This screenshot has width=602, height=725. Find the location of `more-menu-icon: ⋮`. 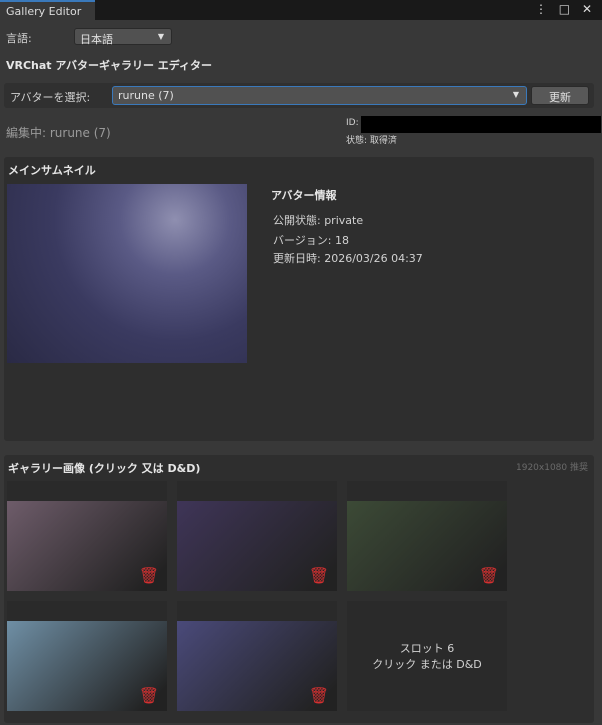

more-menu-icon: ⋮ is located at coordinates (543, 9).